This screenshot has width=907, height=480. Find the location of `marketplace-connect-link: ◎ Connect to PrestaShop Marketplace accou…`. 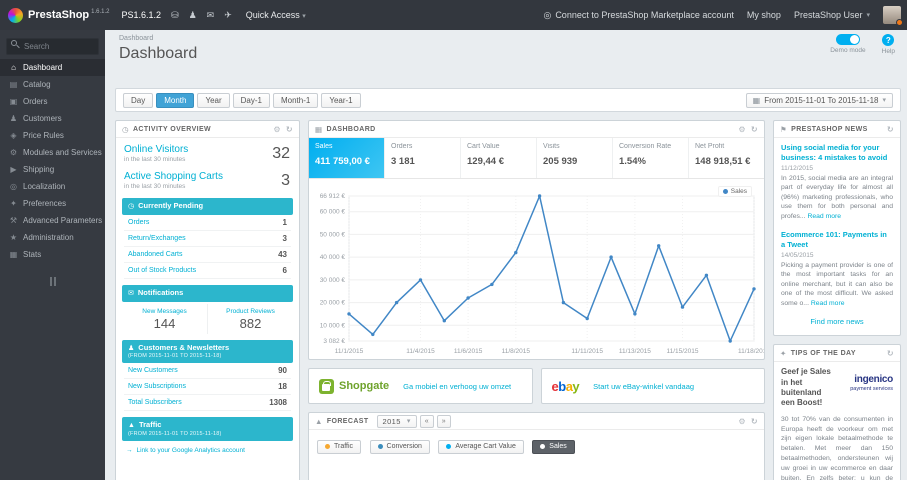

marketplace-connect-link: ◎ Connect to PrestaShop Marketplace accou… is located at coordinates (638, 15).